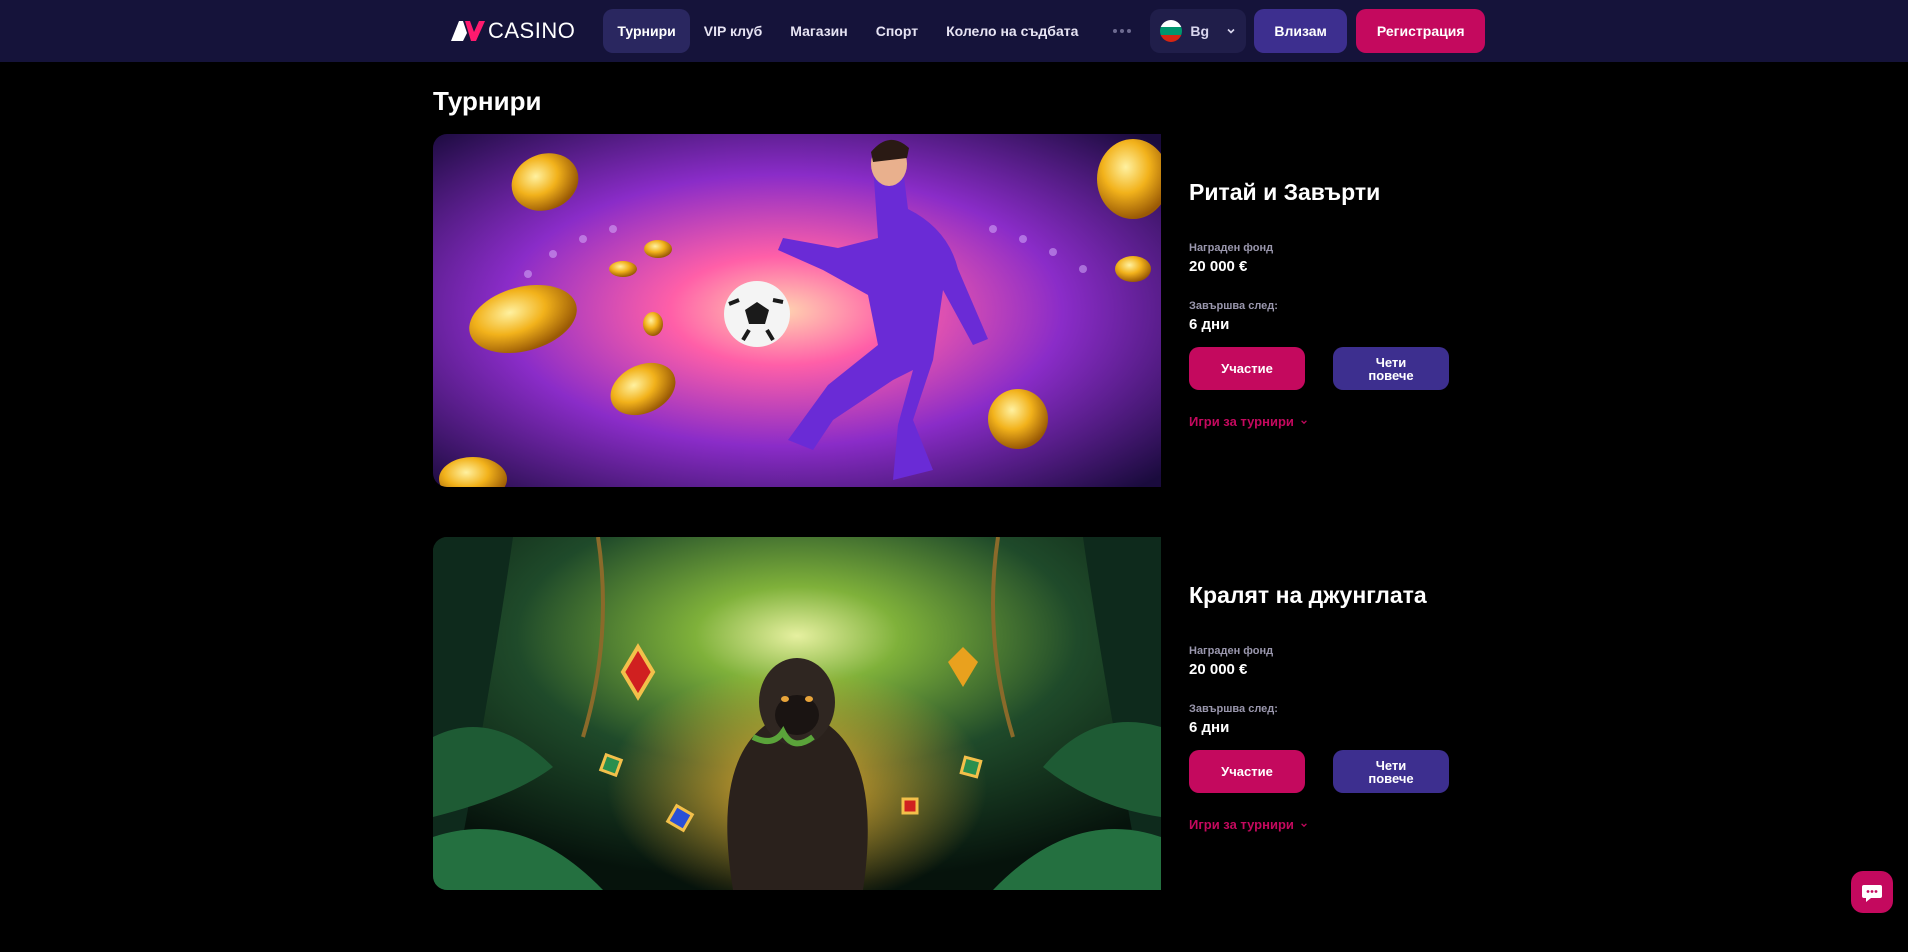 The width and height of the screenshot is (1908, 952). I want to click on more-dots-icon, so click(1122, 31).